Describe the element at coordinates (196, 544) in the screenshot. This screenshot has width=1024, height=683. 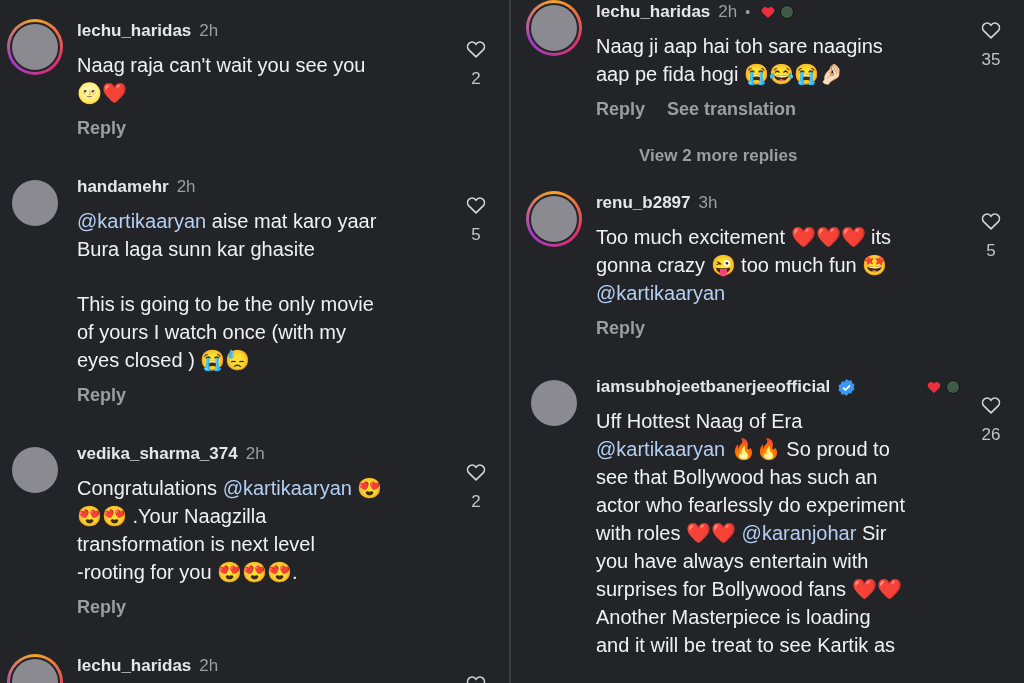
I see `comment-text-line: transformation is next level` at that location.